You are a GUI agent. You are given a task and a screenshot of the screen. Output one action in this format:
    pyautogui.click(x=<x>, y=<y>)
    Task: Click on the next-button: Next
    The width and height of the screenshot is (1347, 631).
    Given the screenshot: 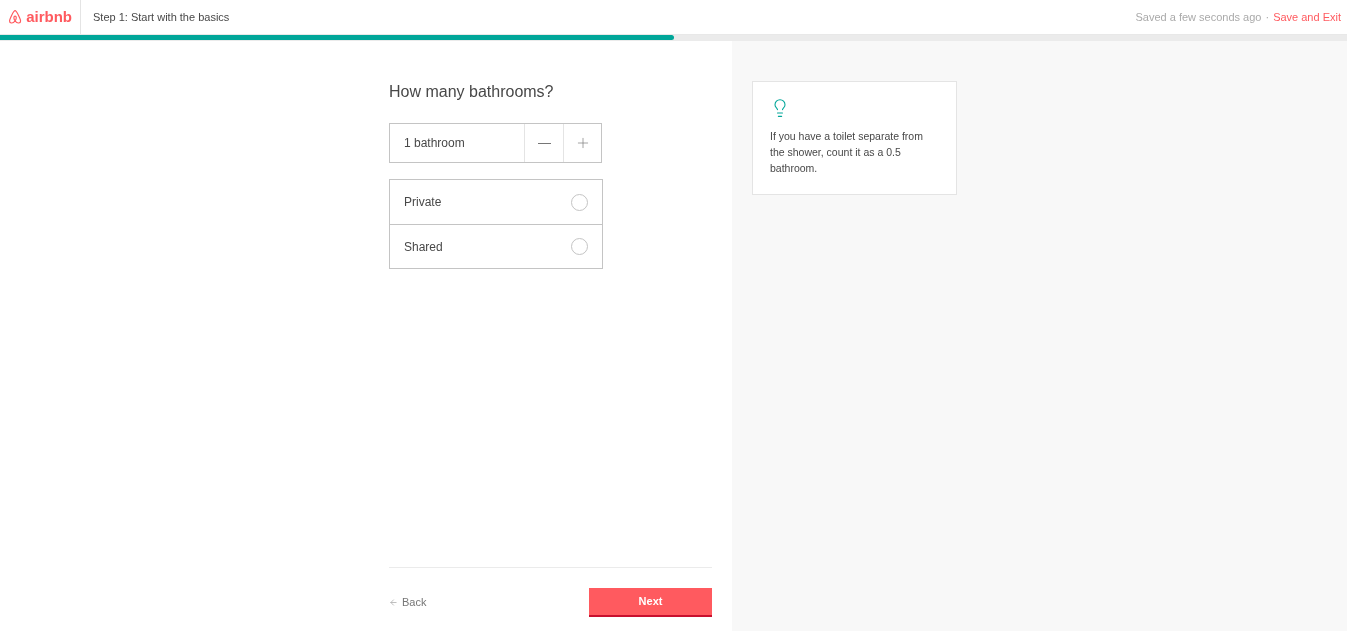 What is the action you would take?
    pyautogui.click(x=650, y=602)
    